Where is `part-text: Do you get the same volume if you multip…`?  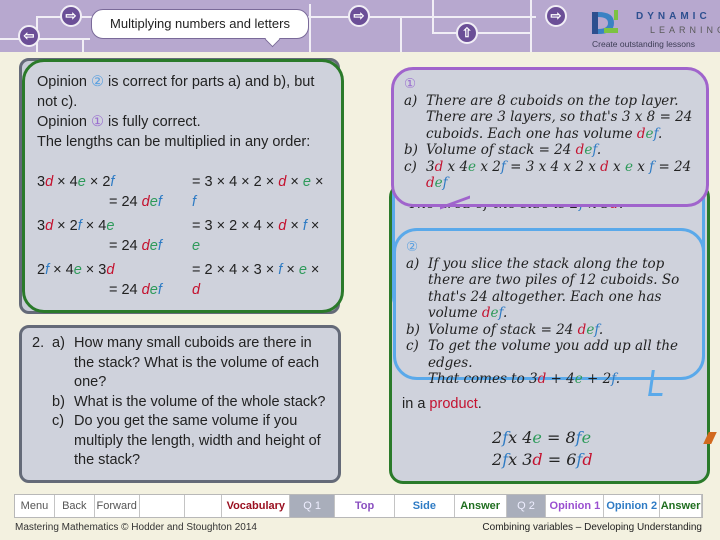
part-text: Do you get the same volume if you multip… is located at coordinates (197, 440).